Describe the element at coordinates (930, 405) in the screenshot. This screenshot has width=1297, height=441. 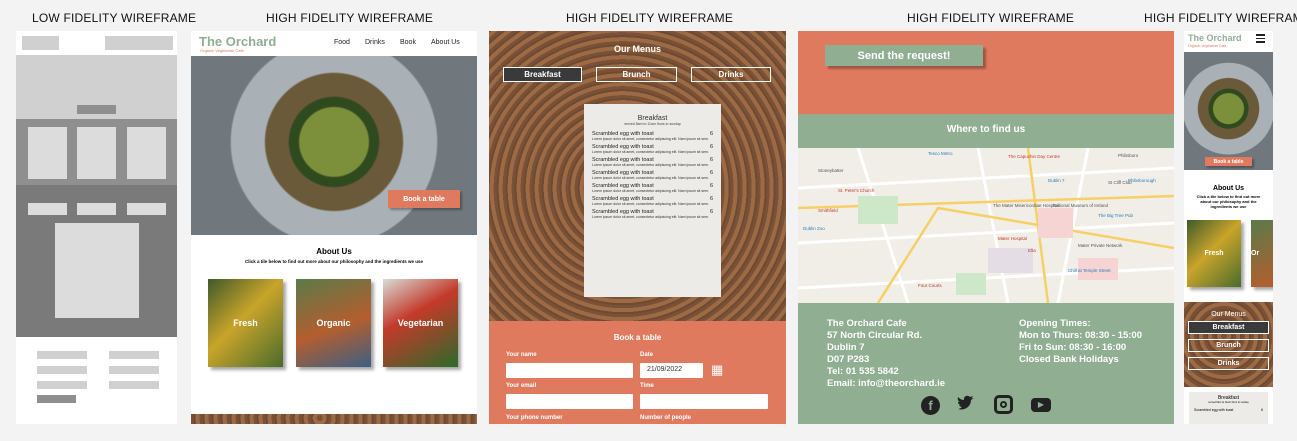
I see `facebook-icon: f` at that location.